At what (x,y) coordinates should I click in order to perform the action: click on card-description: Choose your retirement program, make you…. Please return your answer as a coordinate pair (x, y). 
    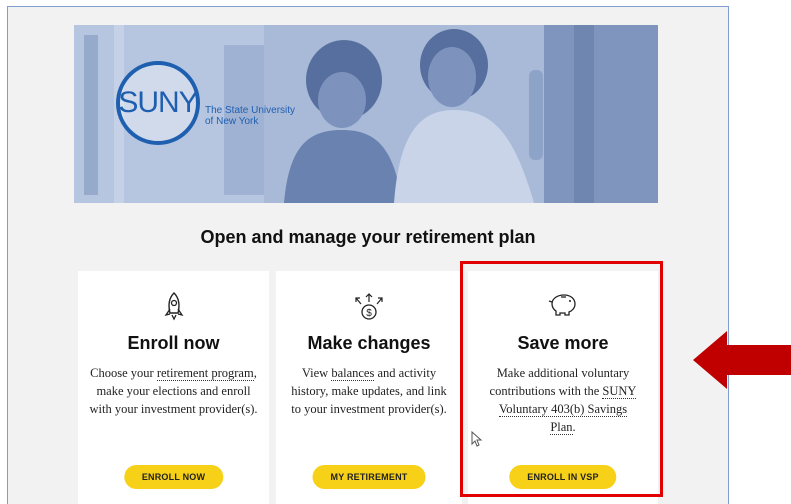
    Looking at the image, I should click on (174, 391).